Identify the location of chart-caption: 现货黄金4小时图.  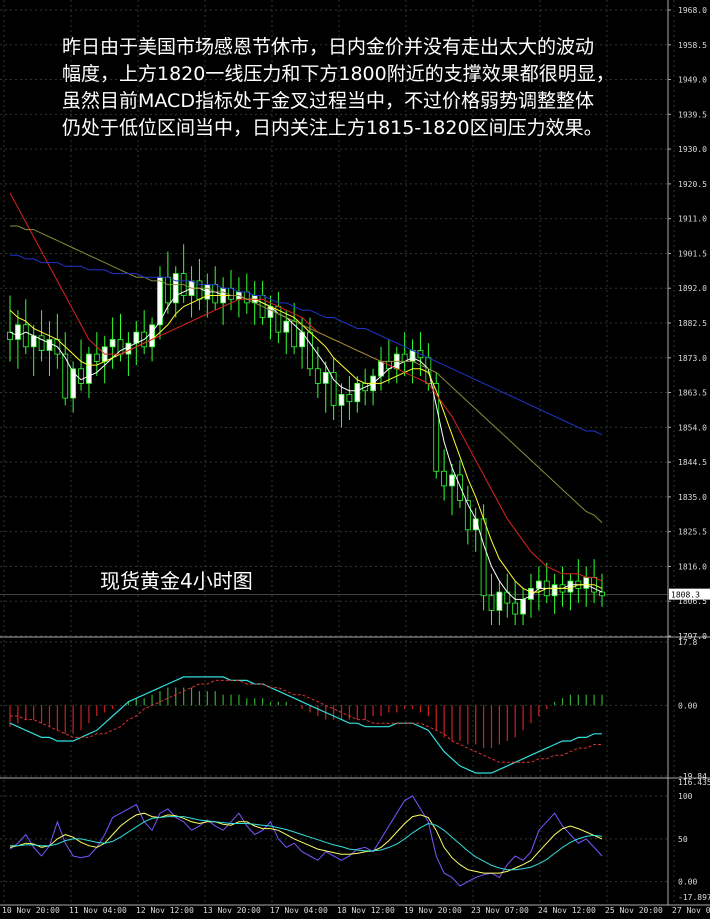
(176, 581).